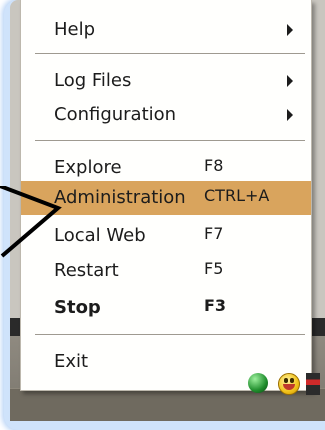 The height and width of the screenshot is (430, 325). Describe the element at coordinates (258, 383) in the screenshot. I see `green-status-icon` at that location.